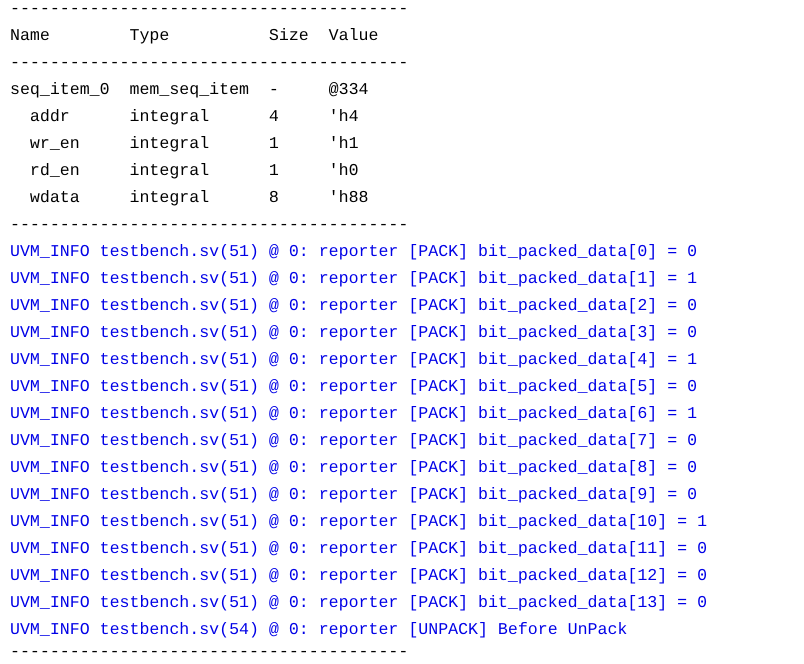 This screenshot has width=804, height=664. Describe the element at coordinates (354, 279) in the screenshot. I see `log-line: UVM_INFO testbench.sv(51) @ 0: reporter [PACK] bit_packed_data[1] = 1` at that location.